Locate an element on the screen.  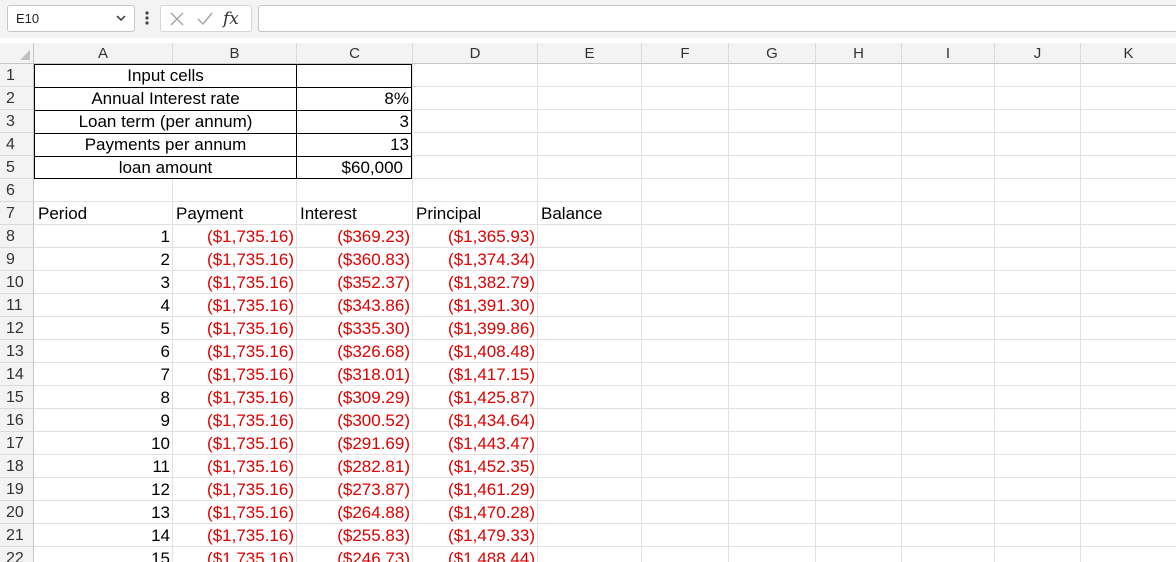
table-row-principal: ($1,382.79) is located at coordinates (474, 282).